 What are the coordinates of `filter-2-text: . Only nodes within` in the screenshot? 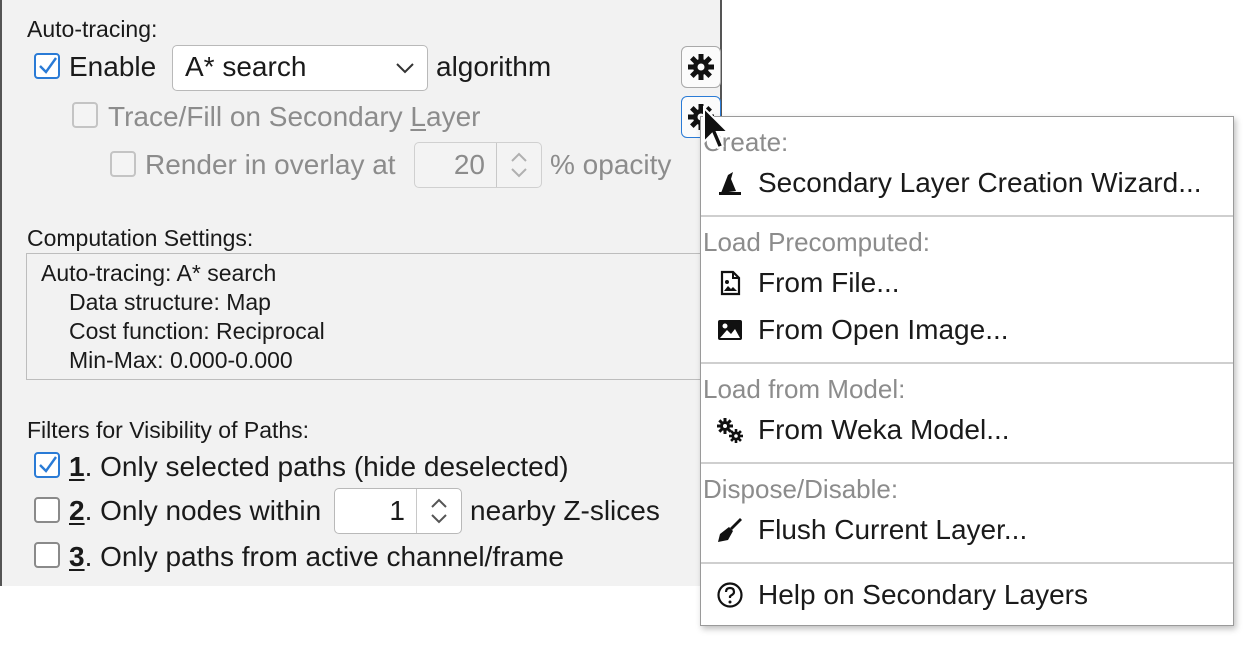 It's located at (203, 510).